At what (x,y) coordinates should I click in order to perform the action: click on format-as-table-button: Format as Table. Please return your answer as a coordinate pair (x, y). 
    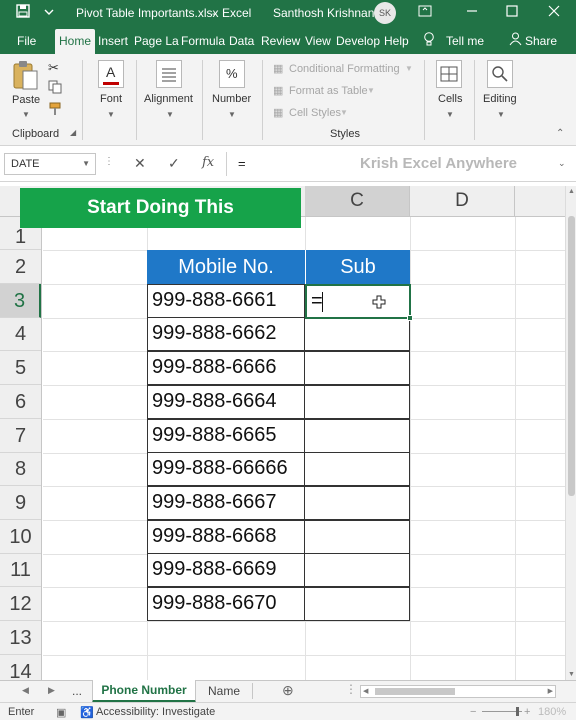
    Looking at the image, I should click on (328, 91).